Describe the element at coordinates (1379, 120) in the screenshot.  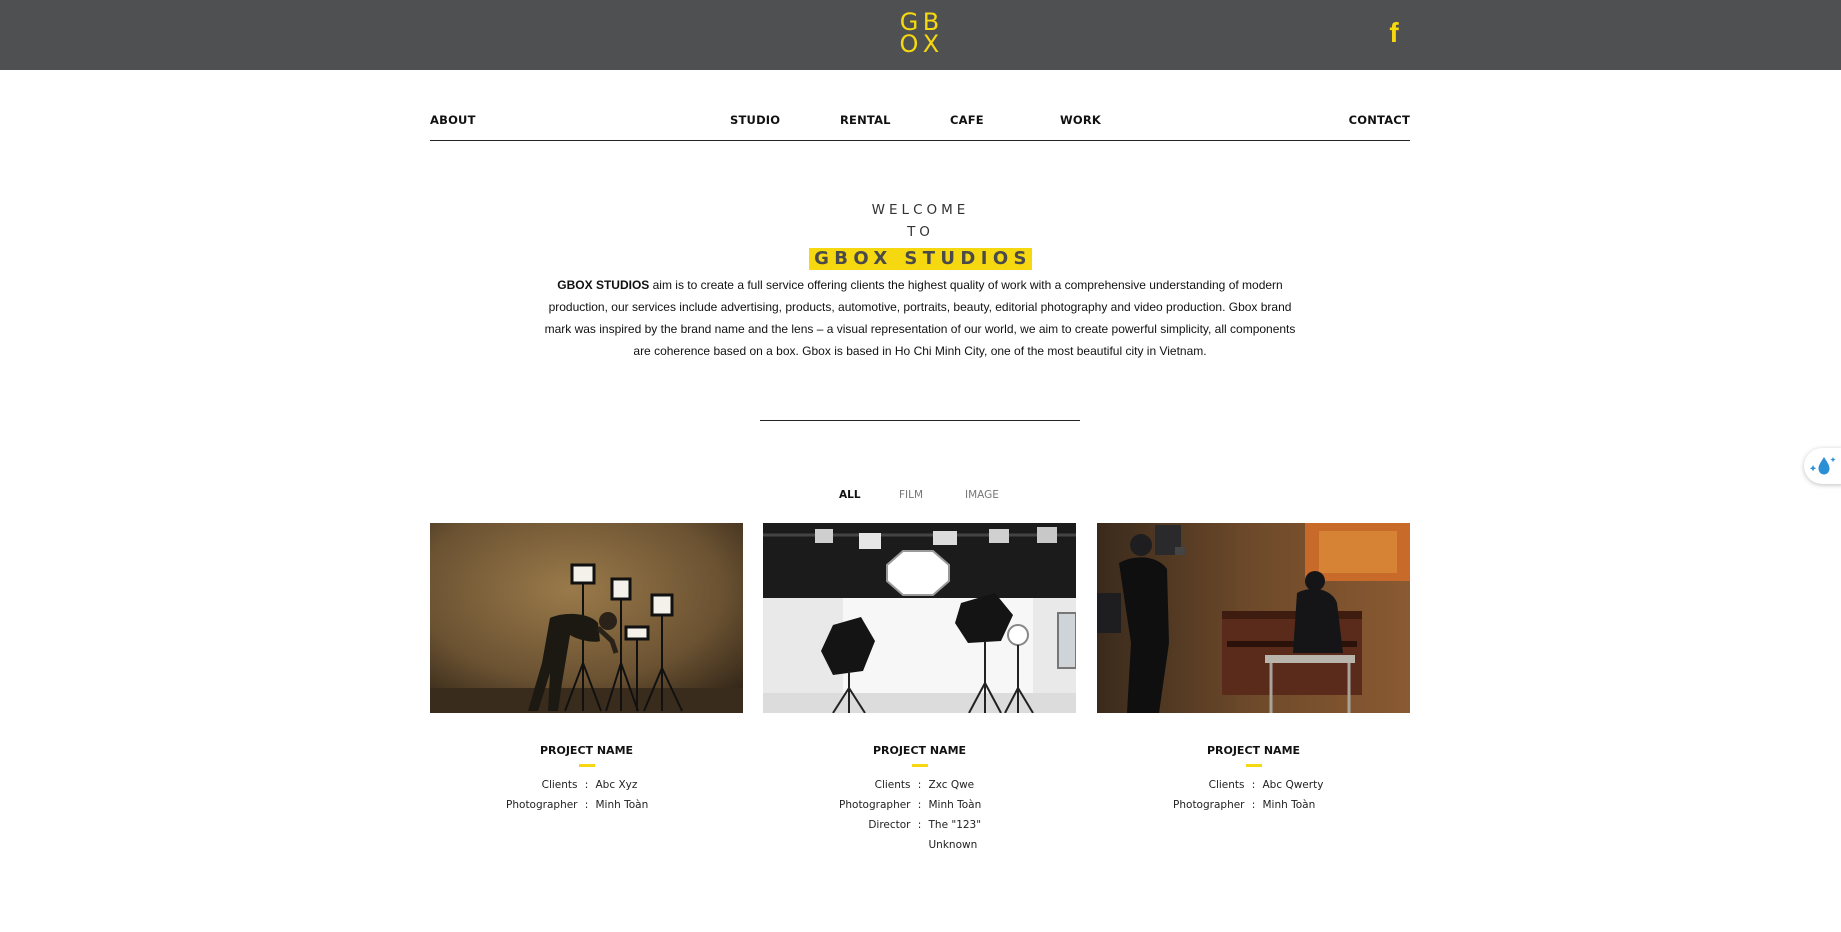
I see `nav-item-contact: CONTACT` at that location.